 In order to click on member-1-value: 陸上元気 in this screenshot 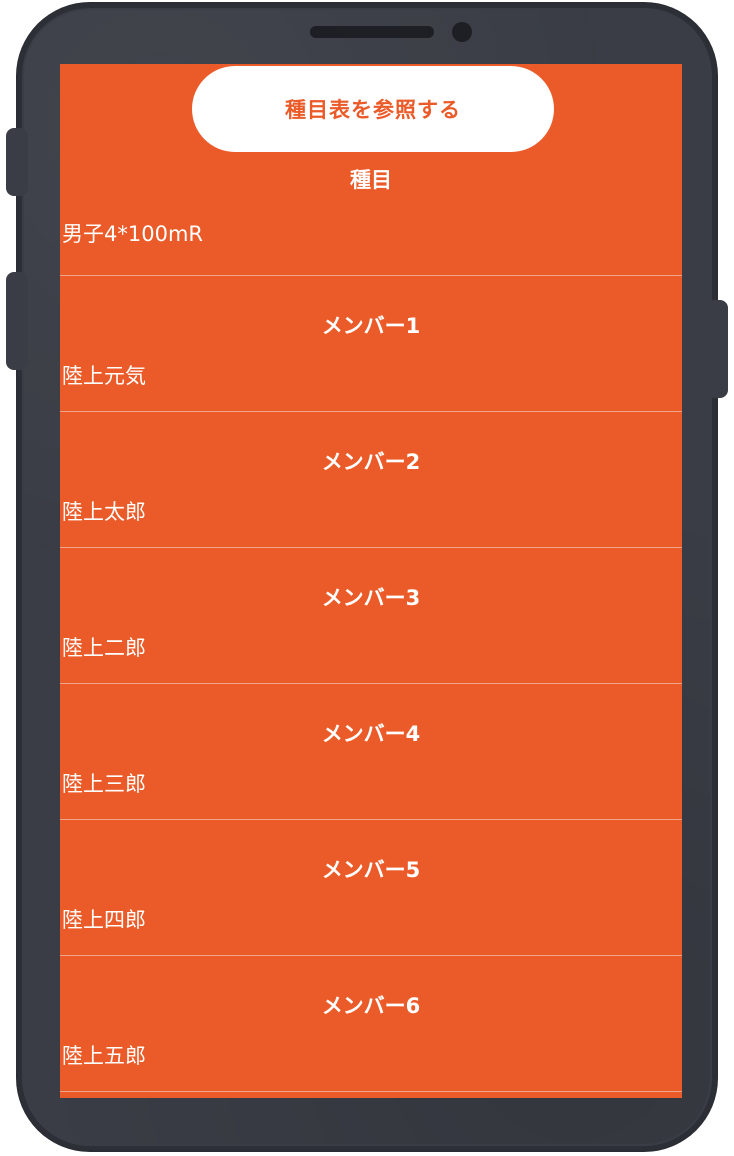, I will do `click(104, 375)`.